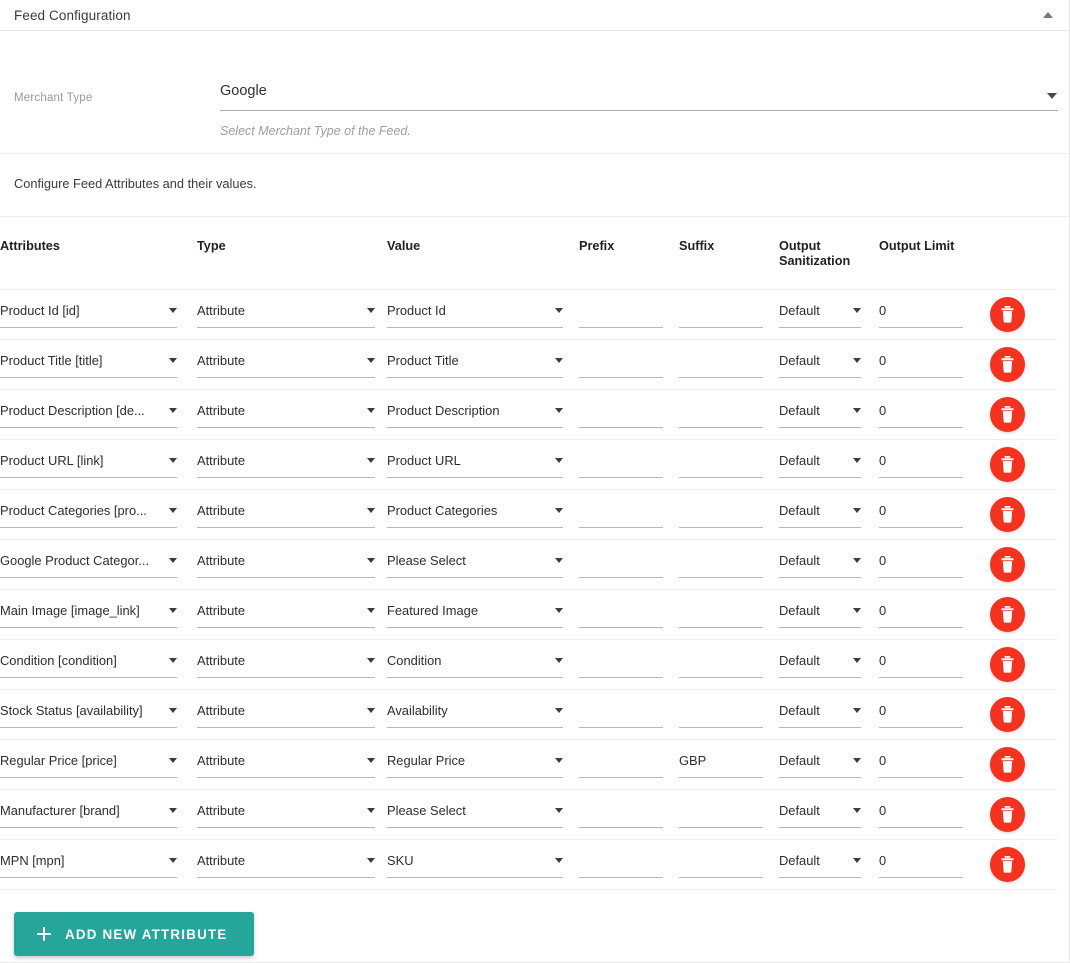 Image resolution: width=1070 pixels, height=963 pixels. Describe the element at coordinates (1048, 15) in the screenshot. I see `collapse-panel-toggle` at that location.